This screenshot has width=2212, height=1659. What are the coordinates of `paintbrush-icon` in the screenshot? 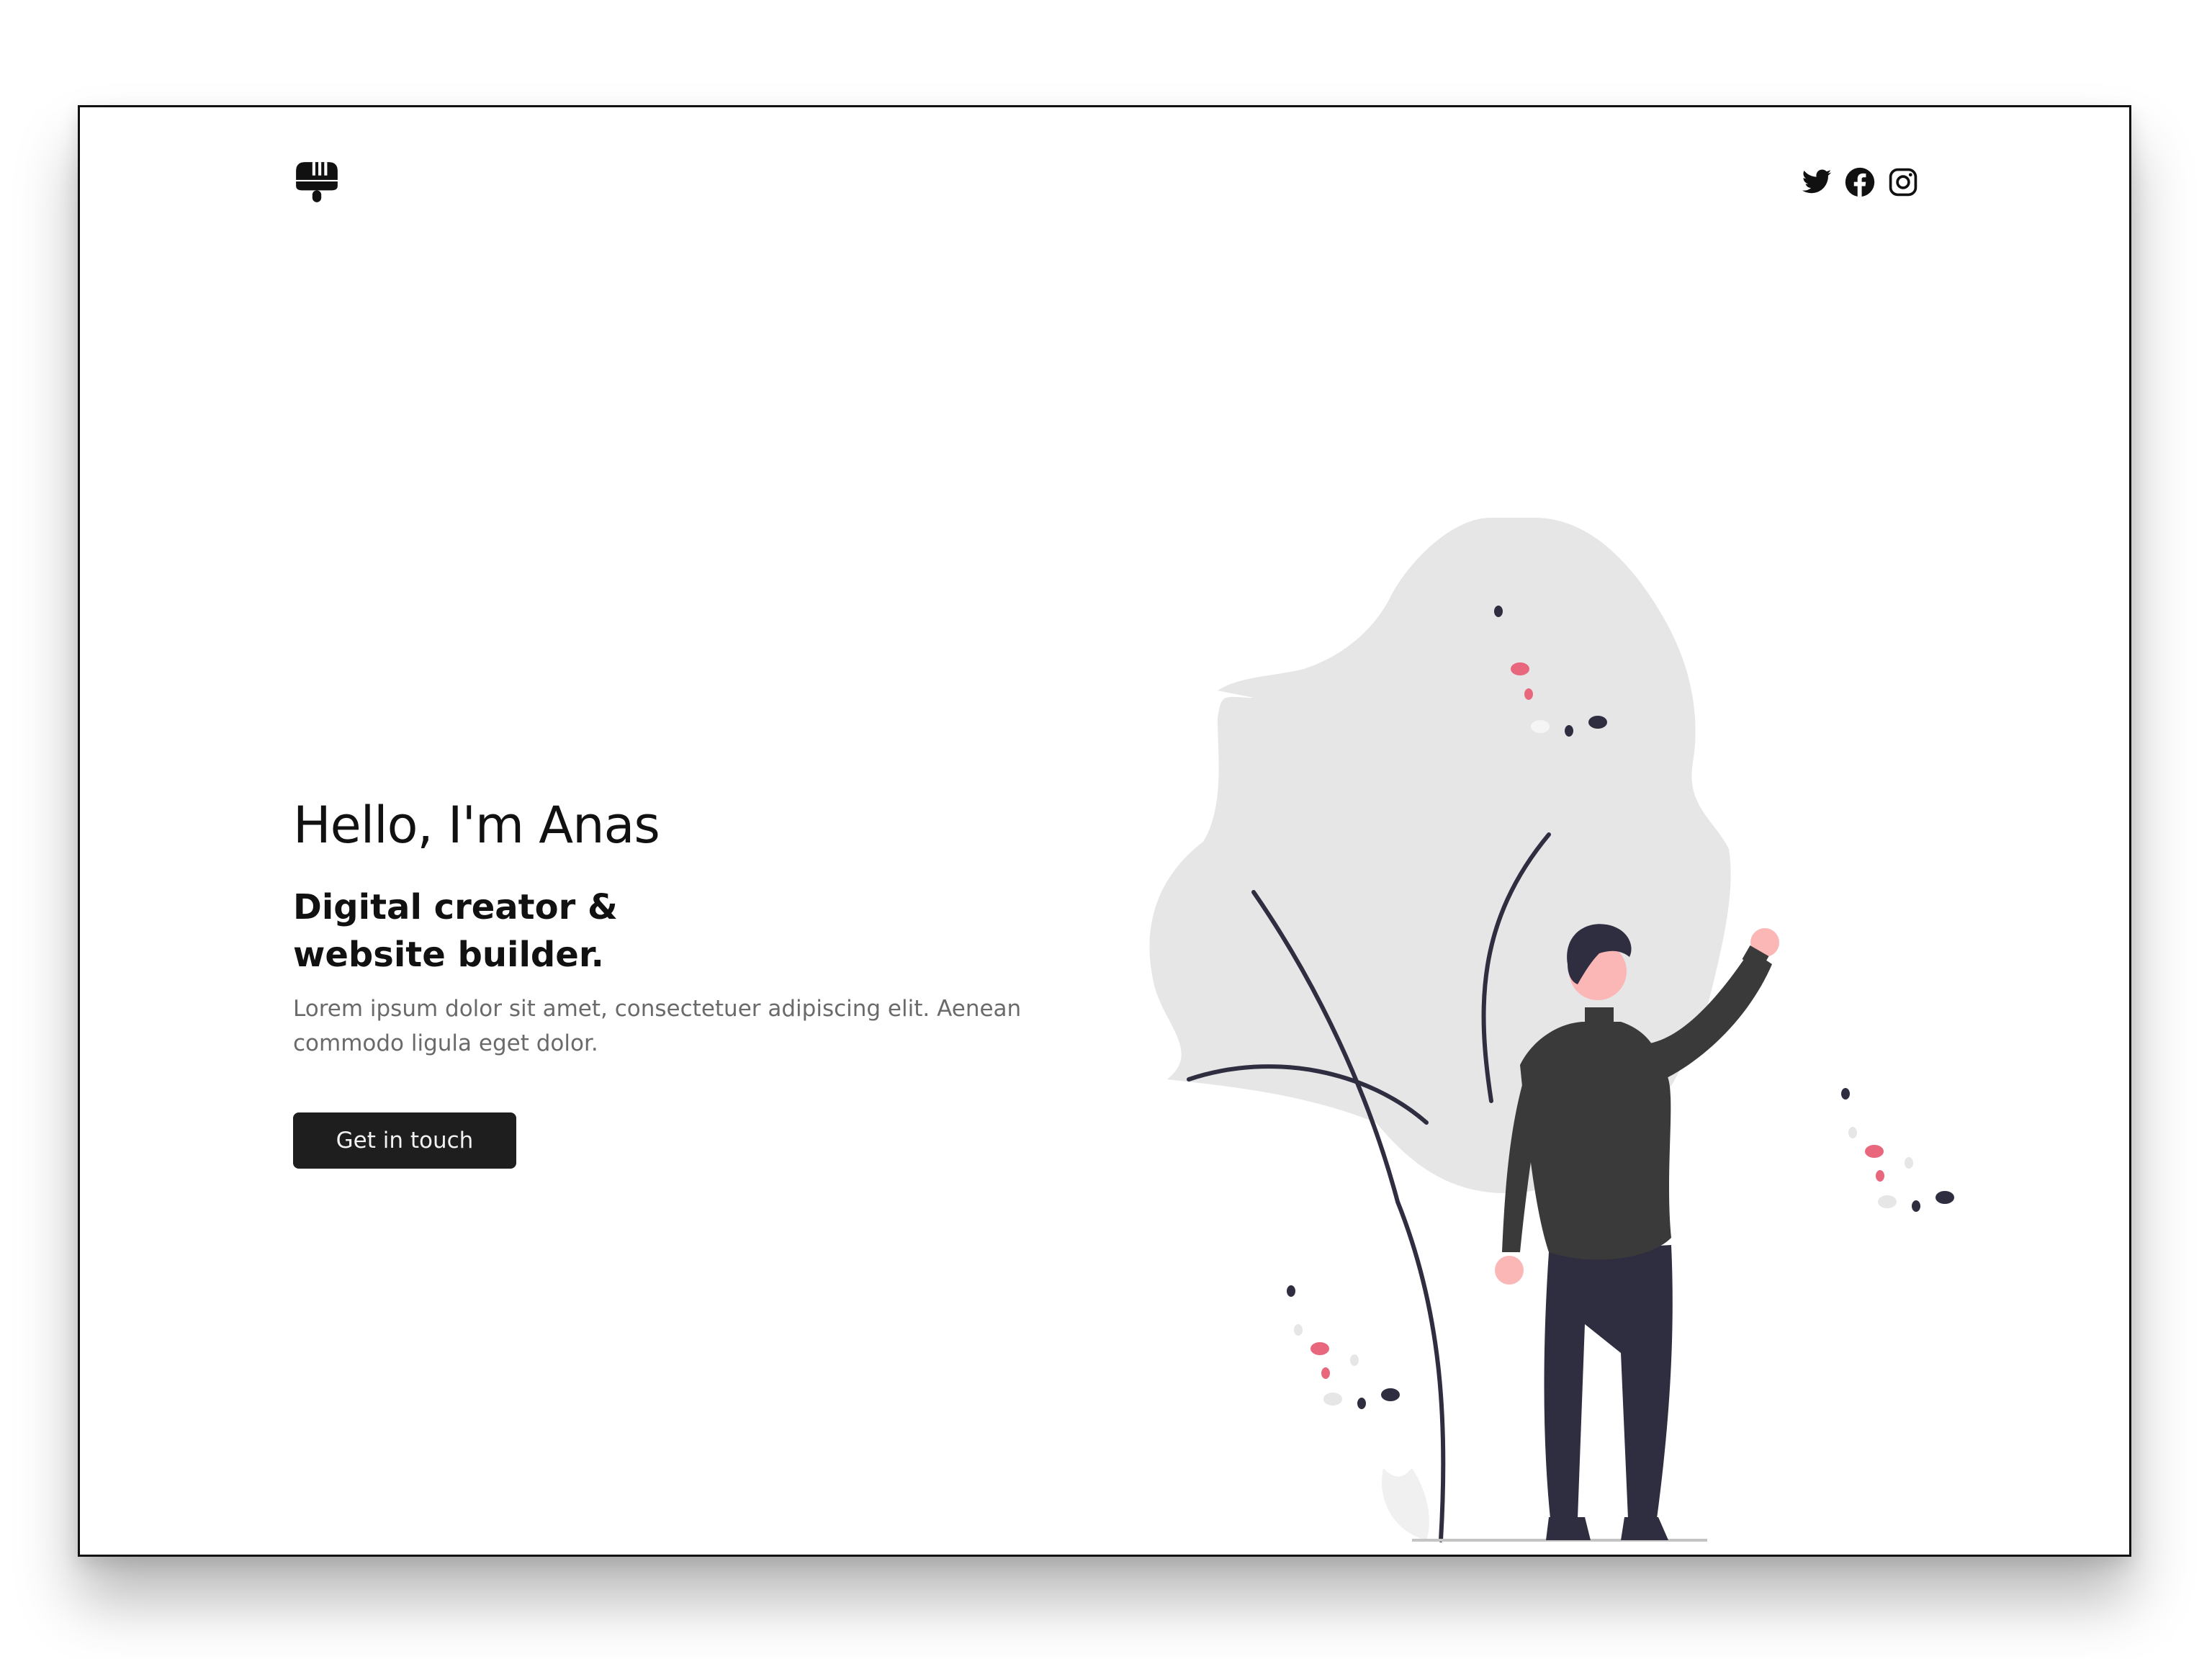 It's located at (317, 183).